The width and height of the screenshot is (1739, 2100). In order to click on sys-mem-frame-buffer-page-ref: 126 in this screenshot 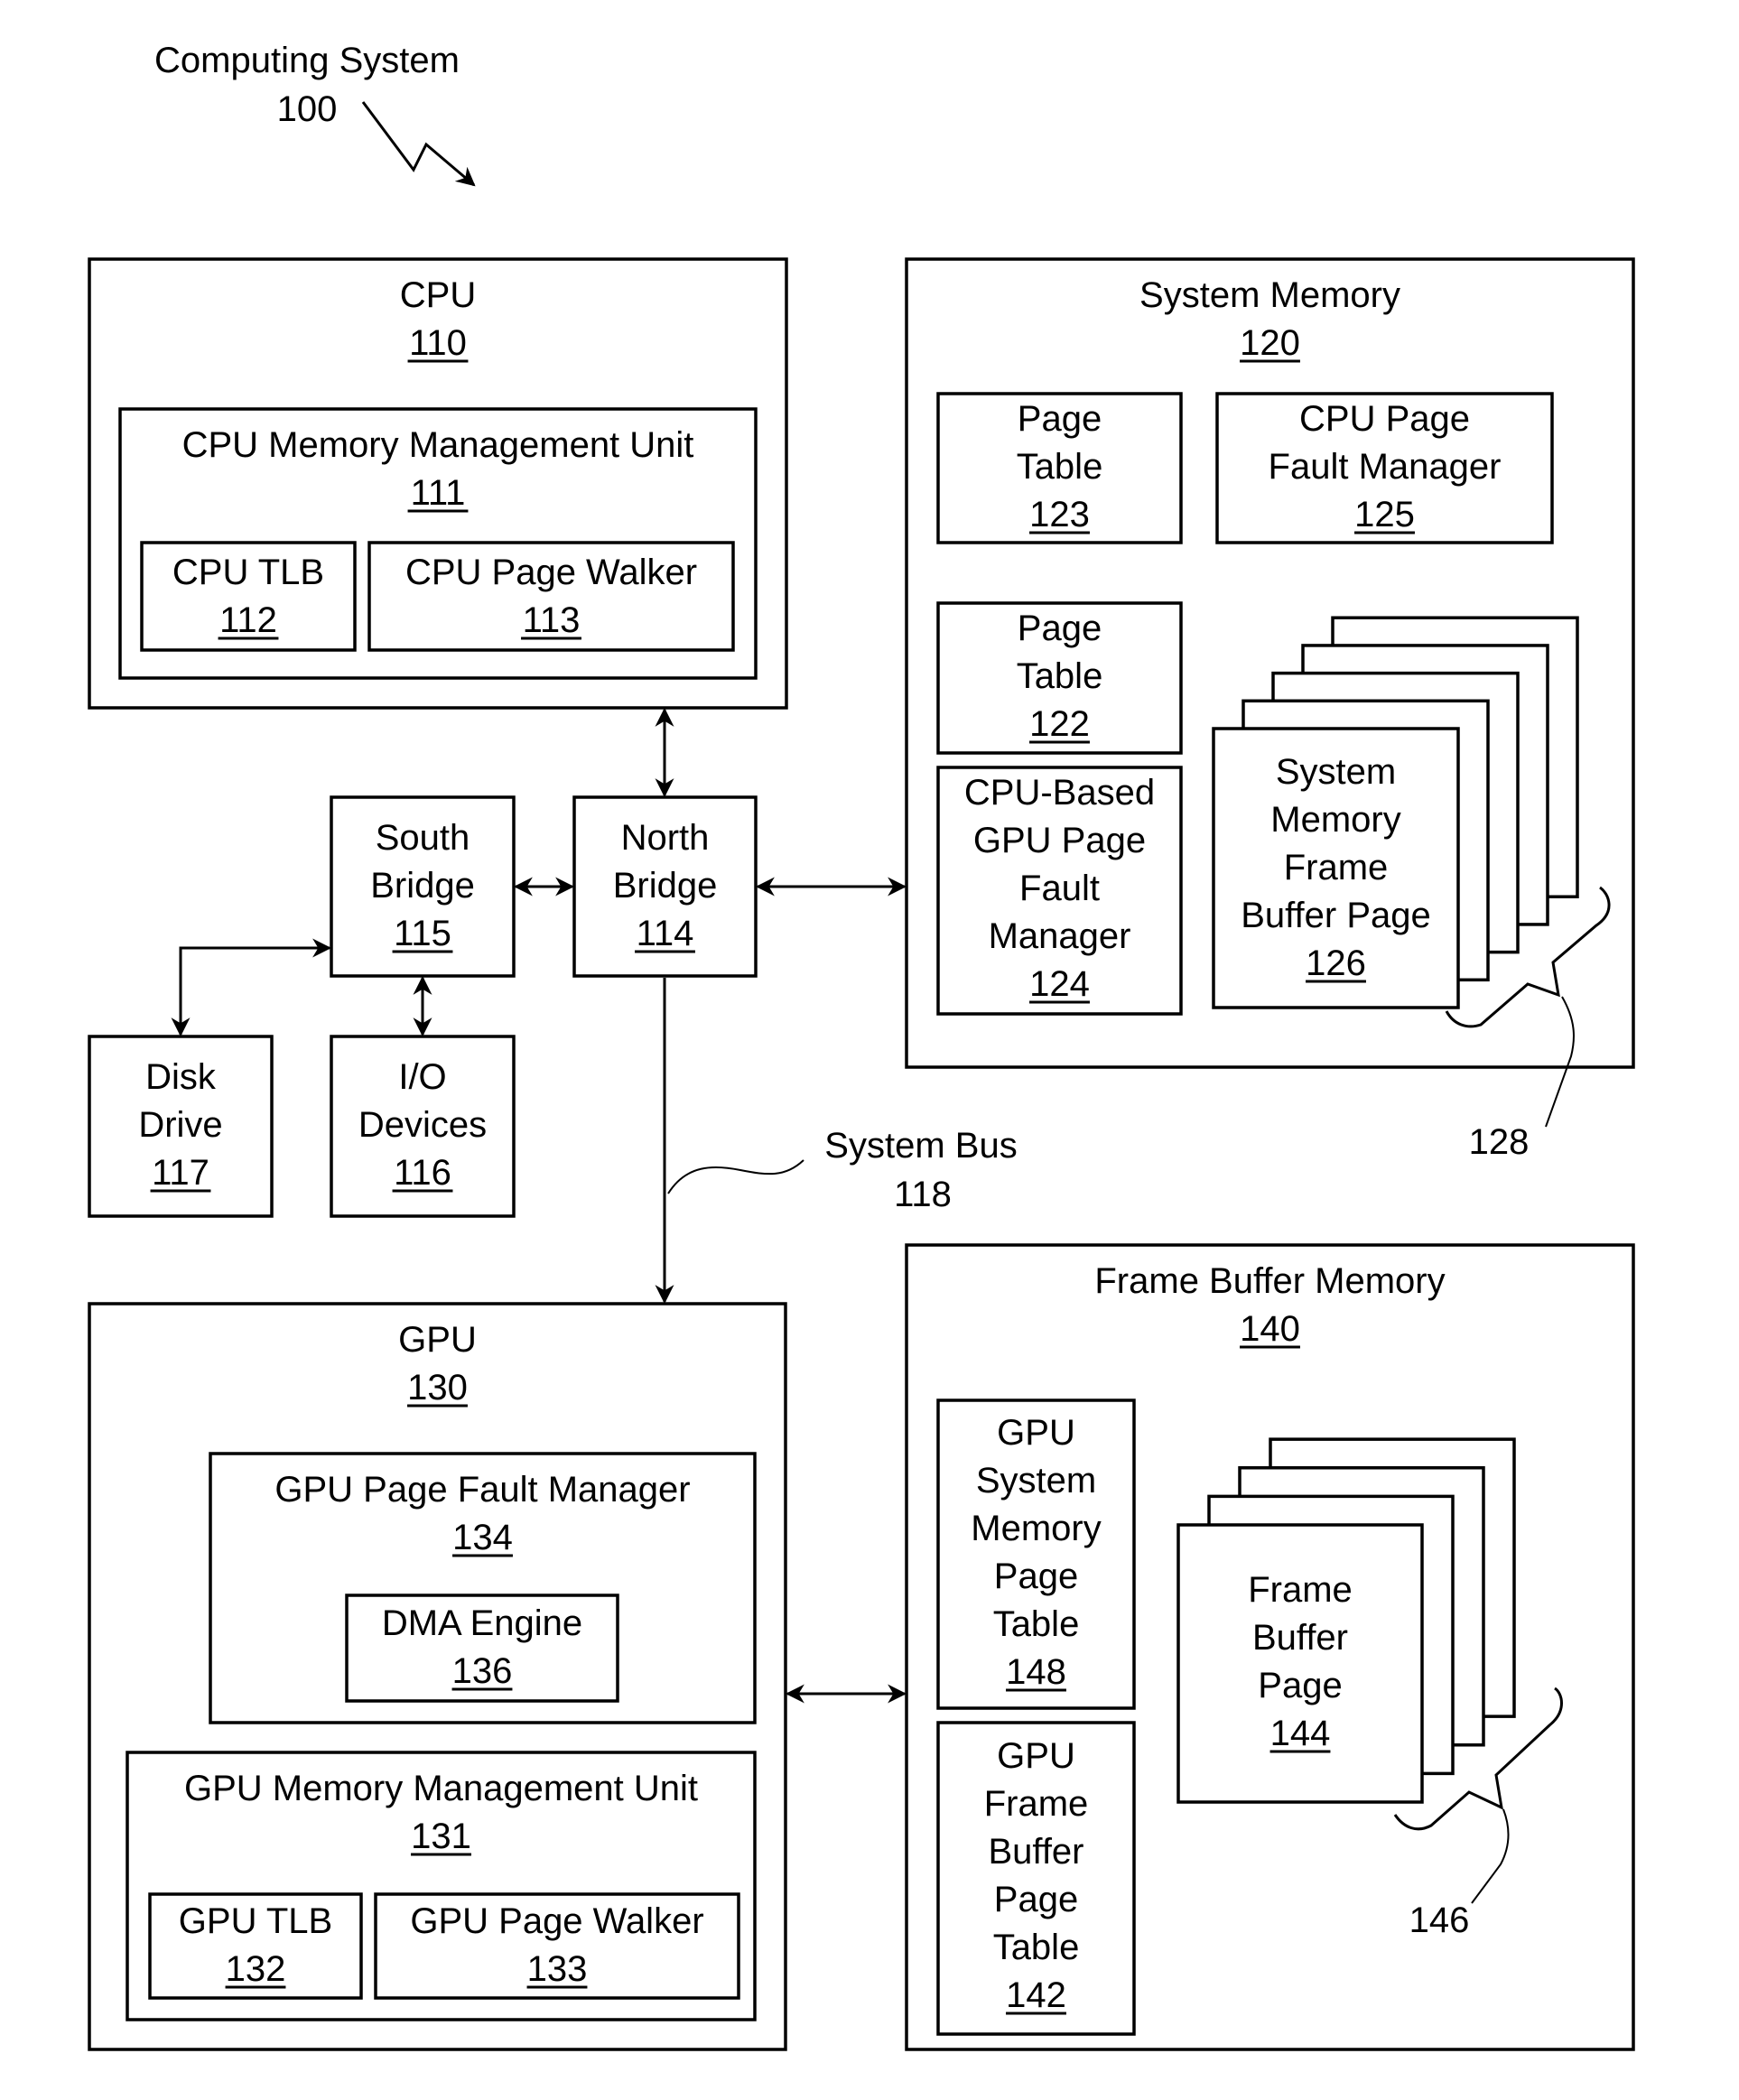, I will do `click(1336, 963)`.